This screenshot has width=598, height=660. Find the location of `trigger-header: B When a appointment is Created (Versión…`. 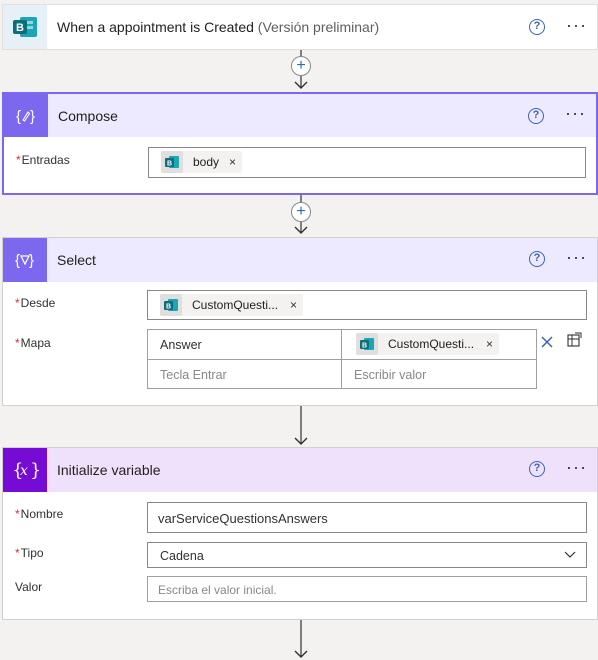

trigger-header: B When a appointment is Created (Versión… is located at coordinates (300, 27).